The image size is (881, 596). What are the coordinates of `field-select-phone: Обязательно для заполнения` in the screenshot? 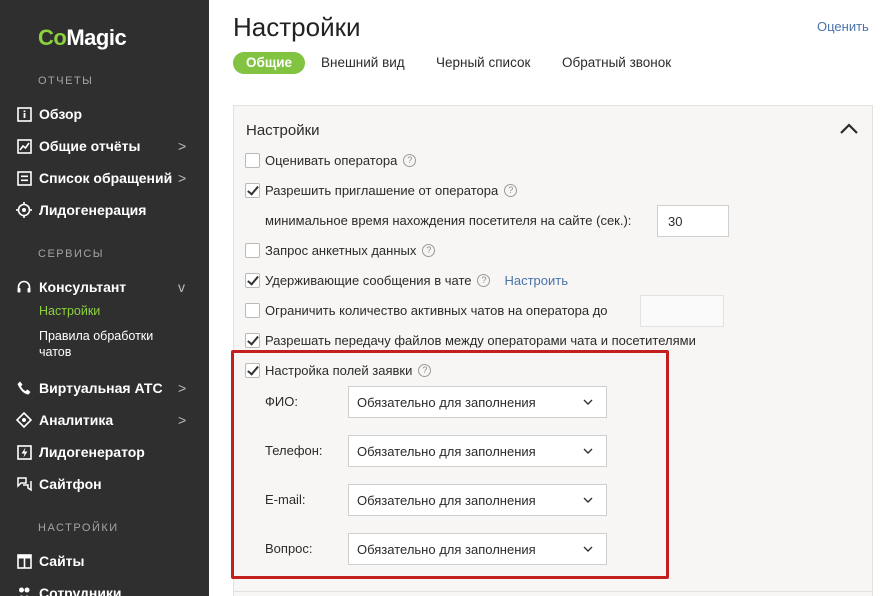 It's located at (477, 451).